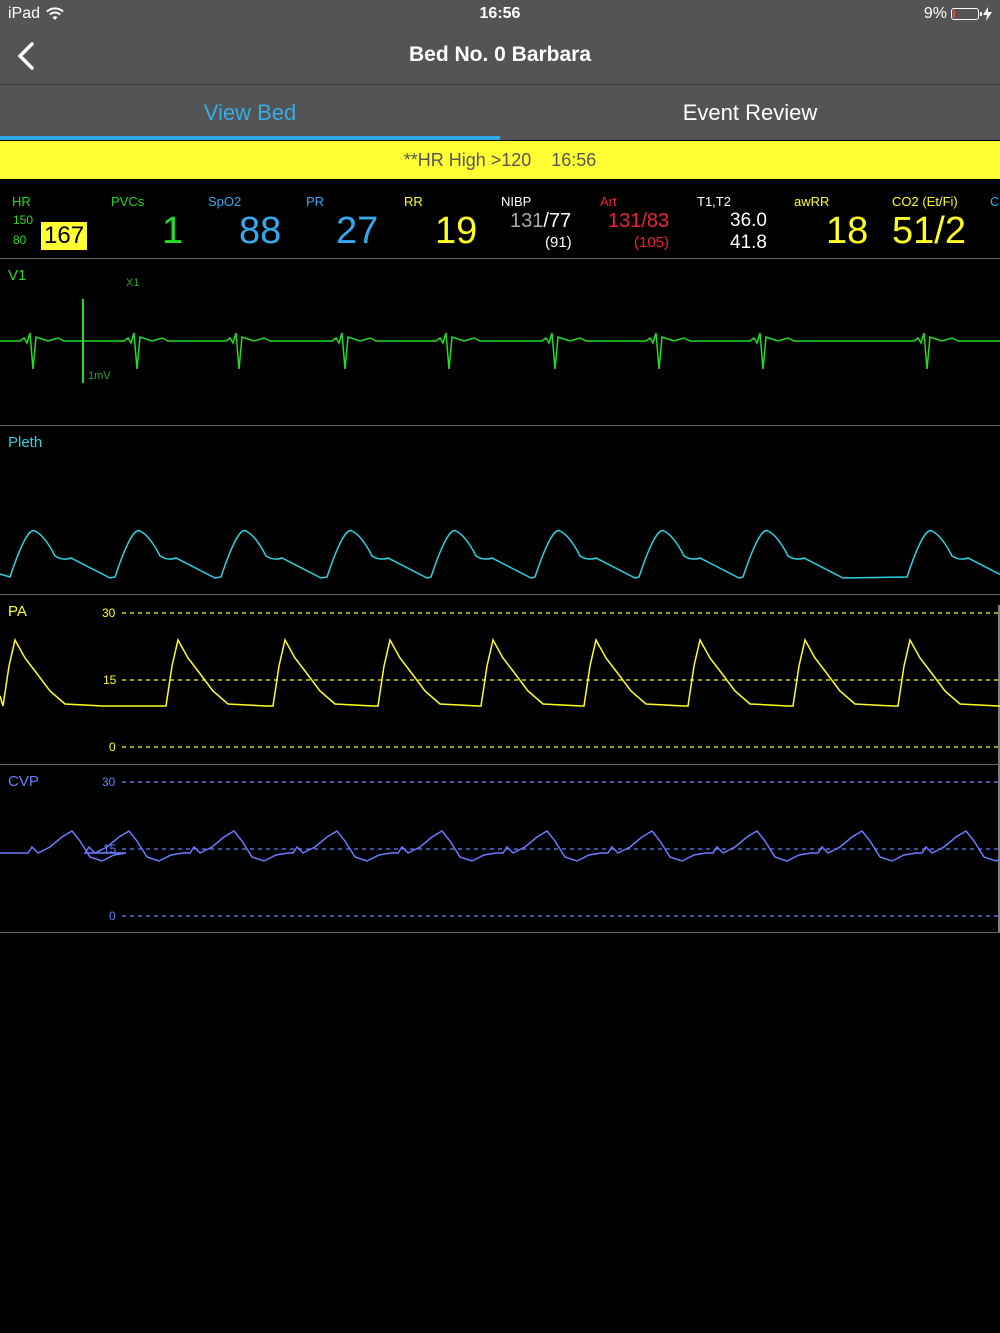  What do you see at coordinates (527, 221) in the screenshot?
I see `nibp-systolic: 131` at bounding box center [527, 221].